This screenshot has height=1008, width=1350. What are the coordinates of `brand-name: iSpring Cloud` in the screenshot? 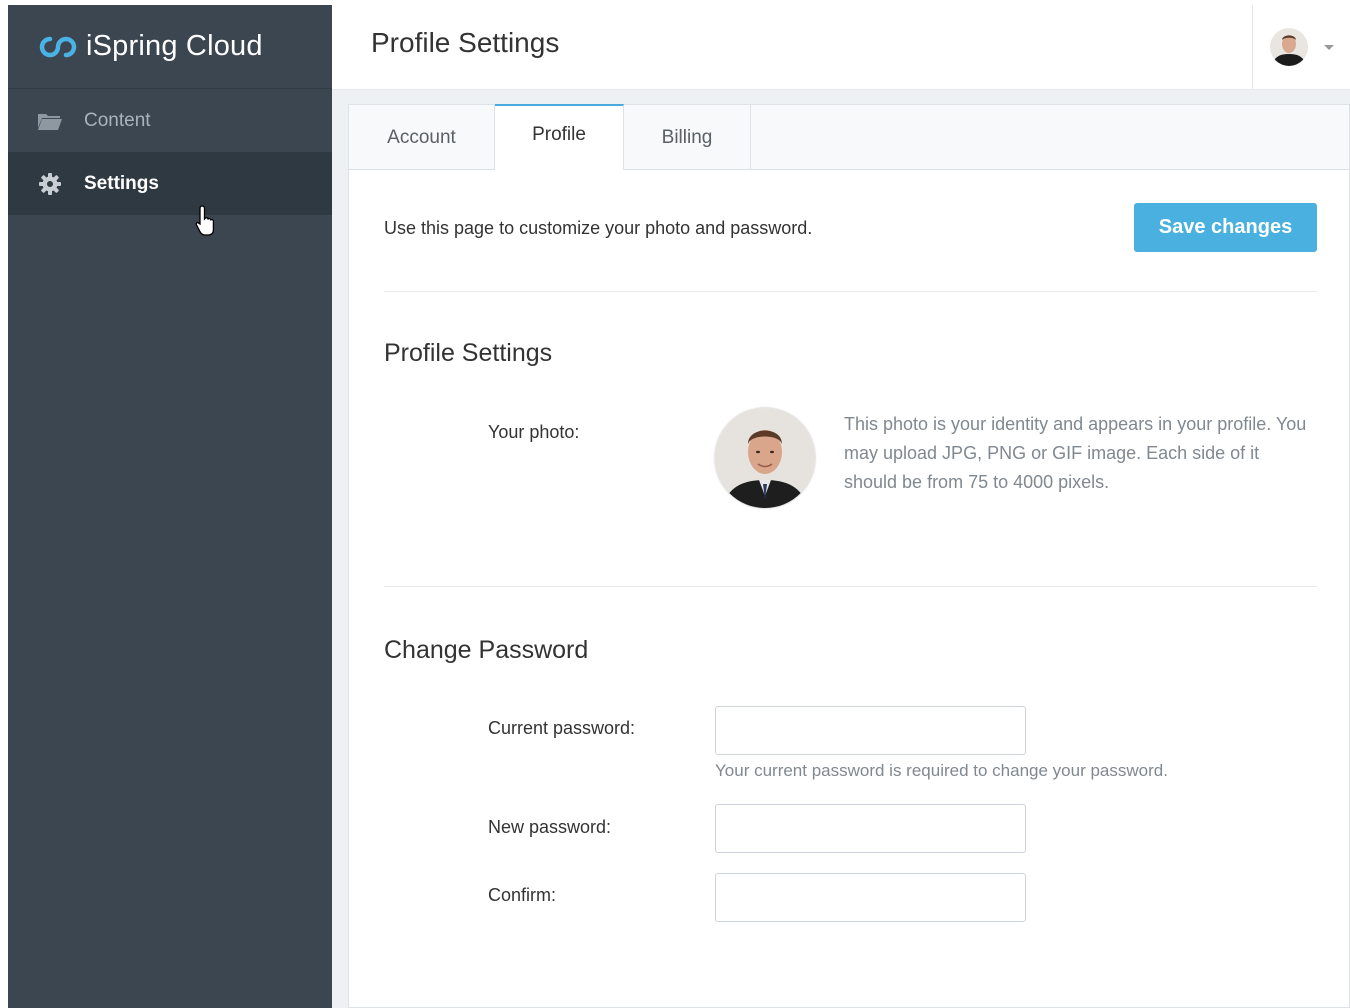 It's located at (174, 46).